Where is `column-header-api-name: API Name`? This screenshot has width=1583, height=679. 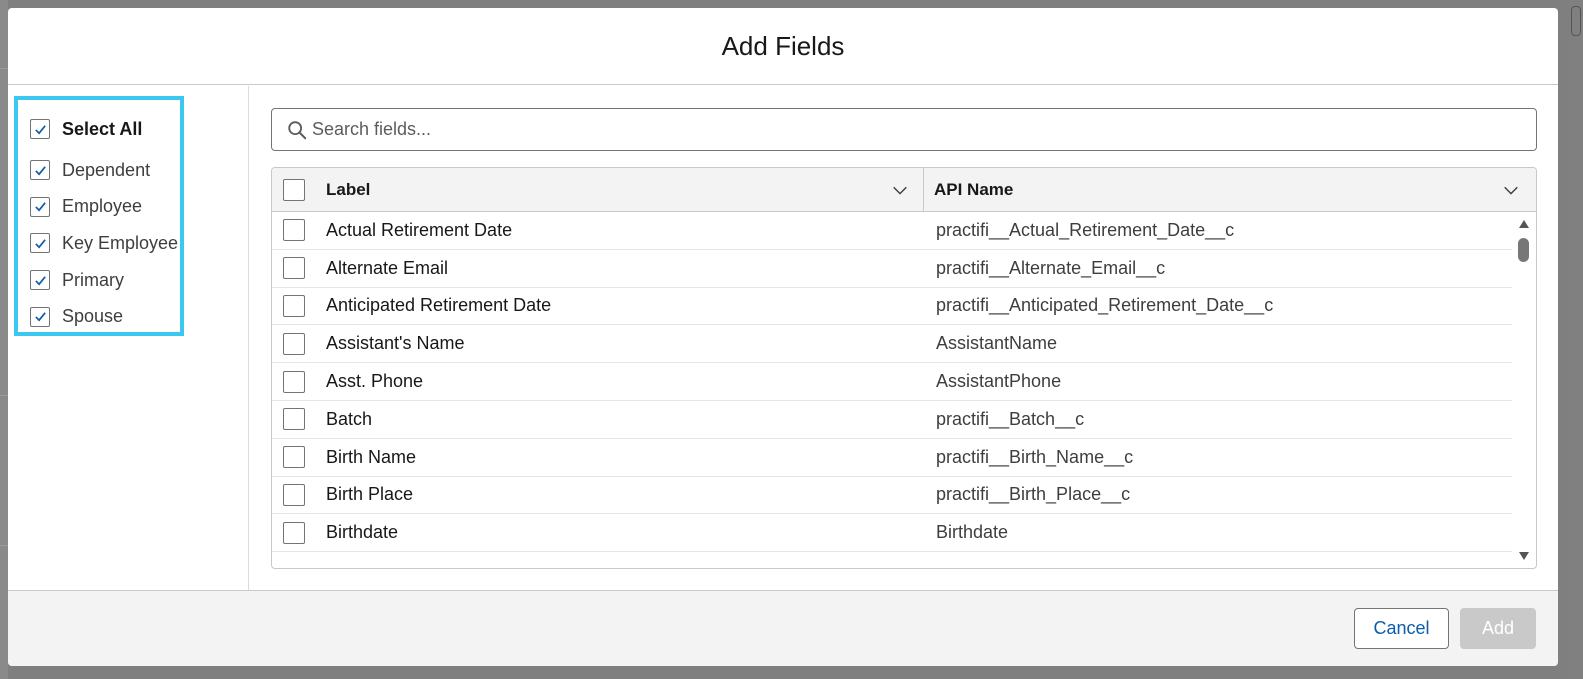 column-header-api-name: API Name is located at coordinates (1229, 190).